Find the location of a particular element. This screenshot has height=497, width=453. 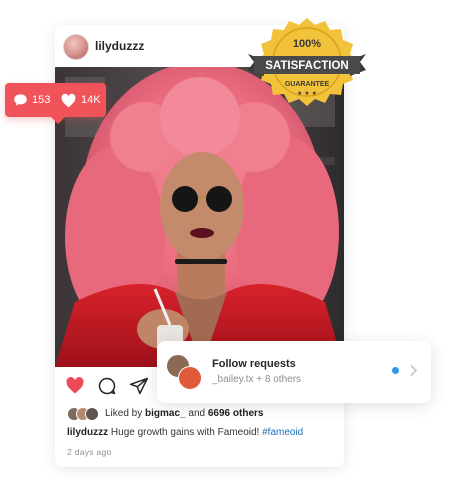

caption-text: Huge growth gains with Fameoid! is located at coordinates (185, 432).